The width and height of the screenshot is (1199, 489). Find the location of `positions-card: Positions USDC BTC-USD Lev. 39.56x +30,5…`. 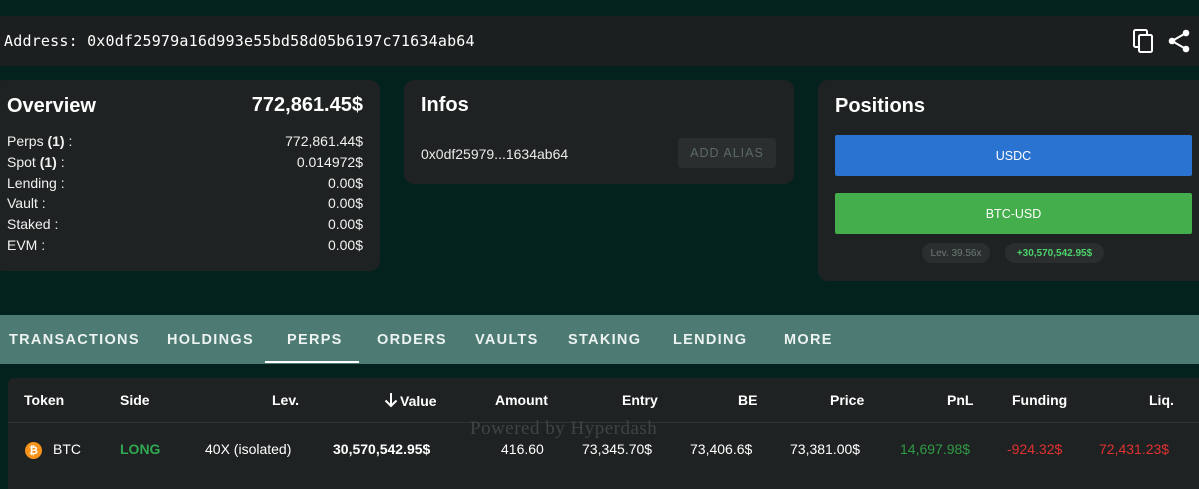

positions-card: Positions USDC BTC-USD Lev. 39.56x +30,5… is located at coordinates (1008, 180).